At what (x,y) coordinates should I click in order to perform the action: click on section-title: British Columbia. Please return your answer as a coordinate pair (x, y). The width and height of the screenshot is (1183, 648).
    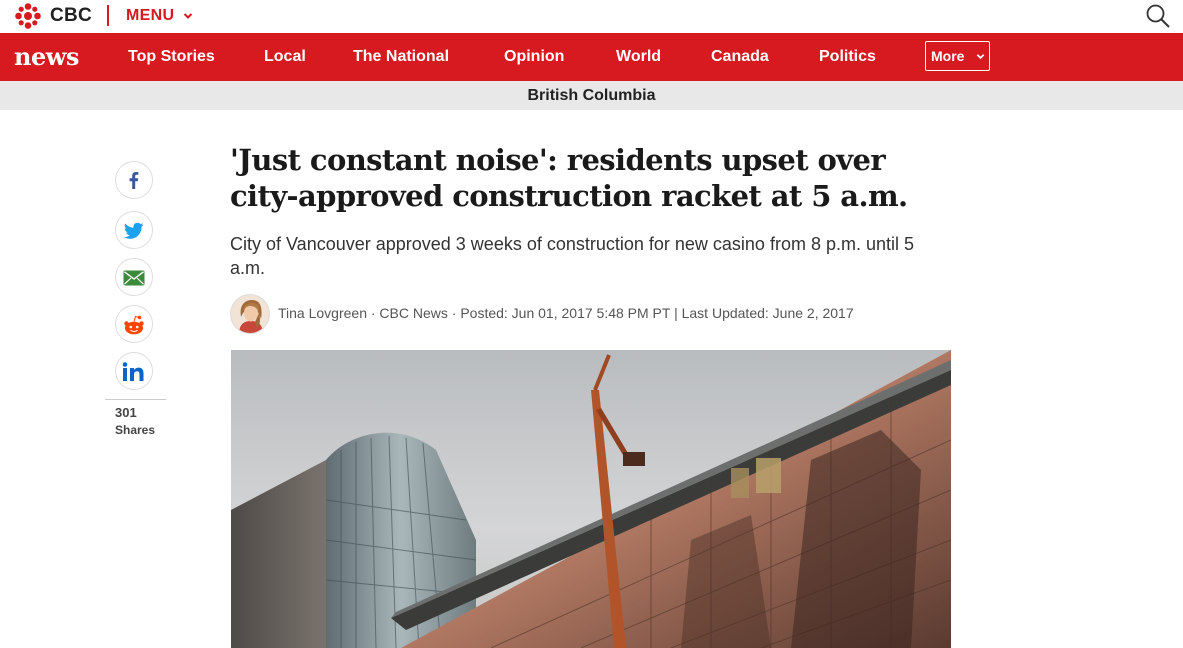
    Looking at the image, I should click on (591, 96).